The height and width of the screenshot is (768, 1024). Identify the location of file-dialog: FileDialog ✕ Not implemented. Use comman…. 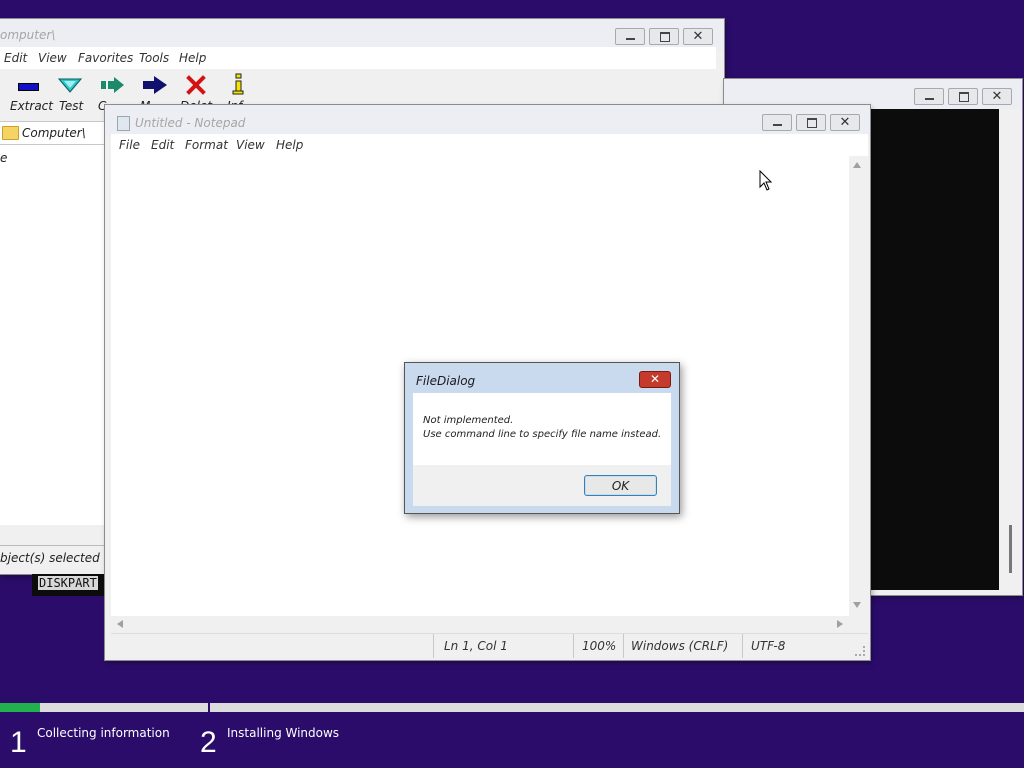
(542, 438).